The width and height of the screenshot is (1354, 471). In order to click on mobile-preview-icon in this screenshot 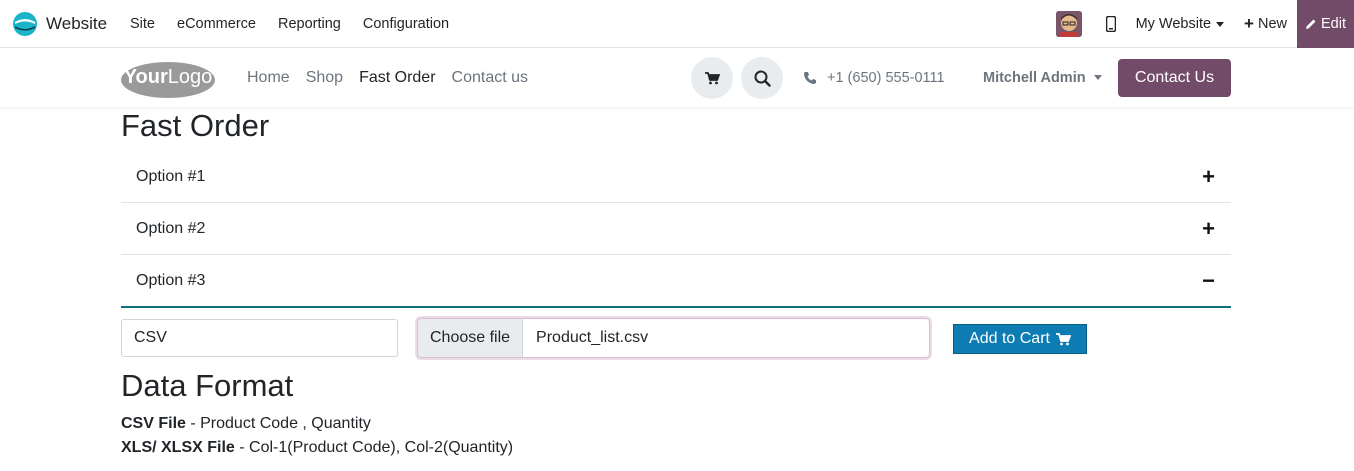, I will do `click(1110, 24)`.